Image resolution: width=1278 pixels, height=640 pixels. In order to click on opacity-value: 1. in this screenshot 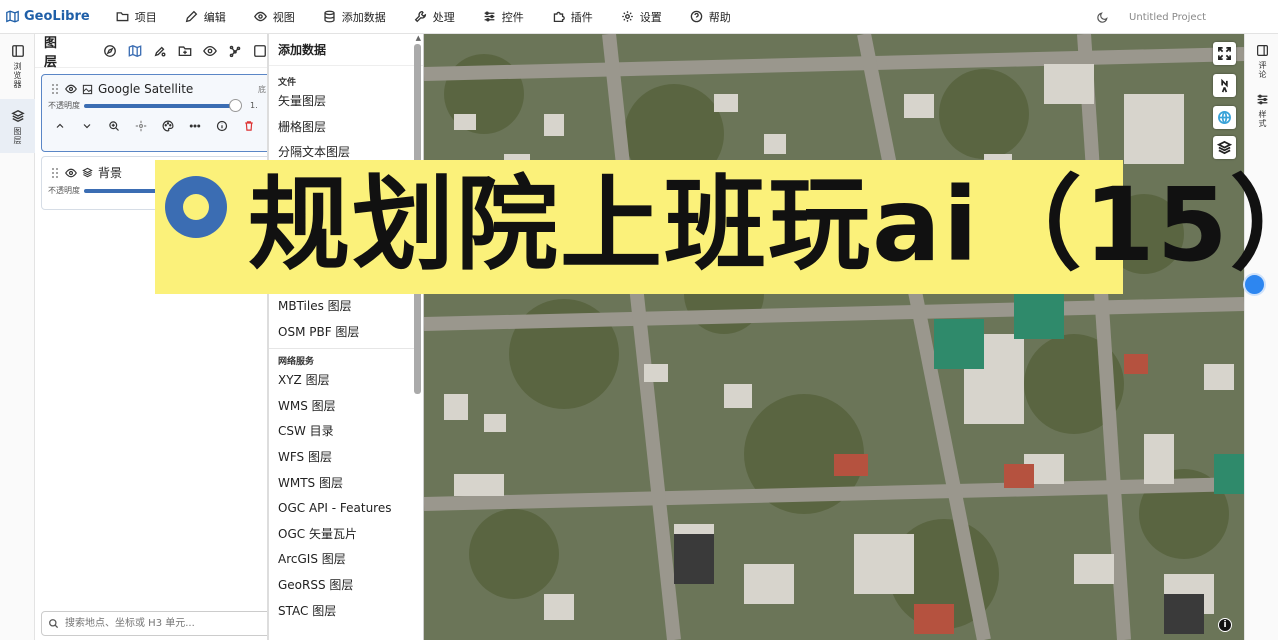, I will do `click(254, 105)`.